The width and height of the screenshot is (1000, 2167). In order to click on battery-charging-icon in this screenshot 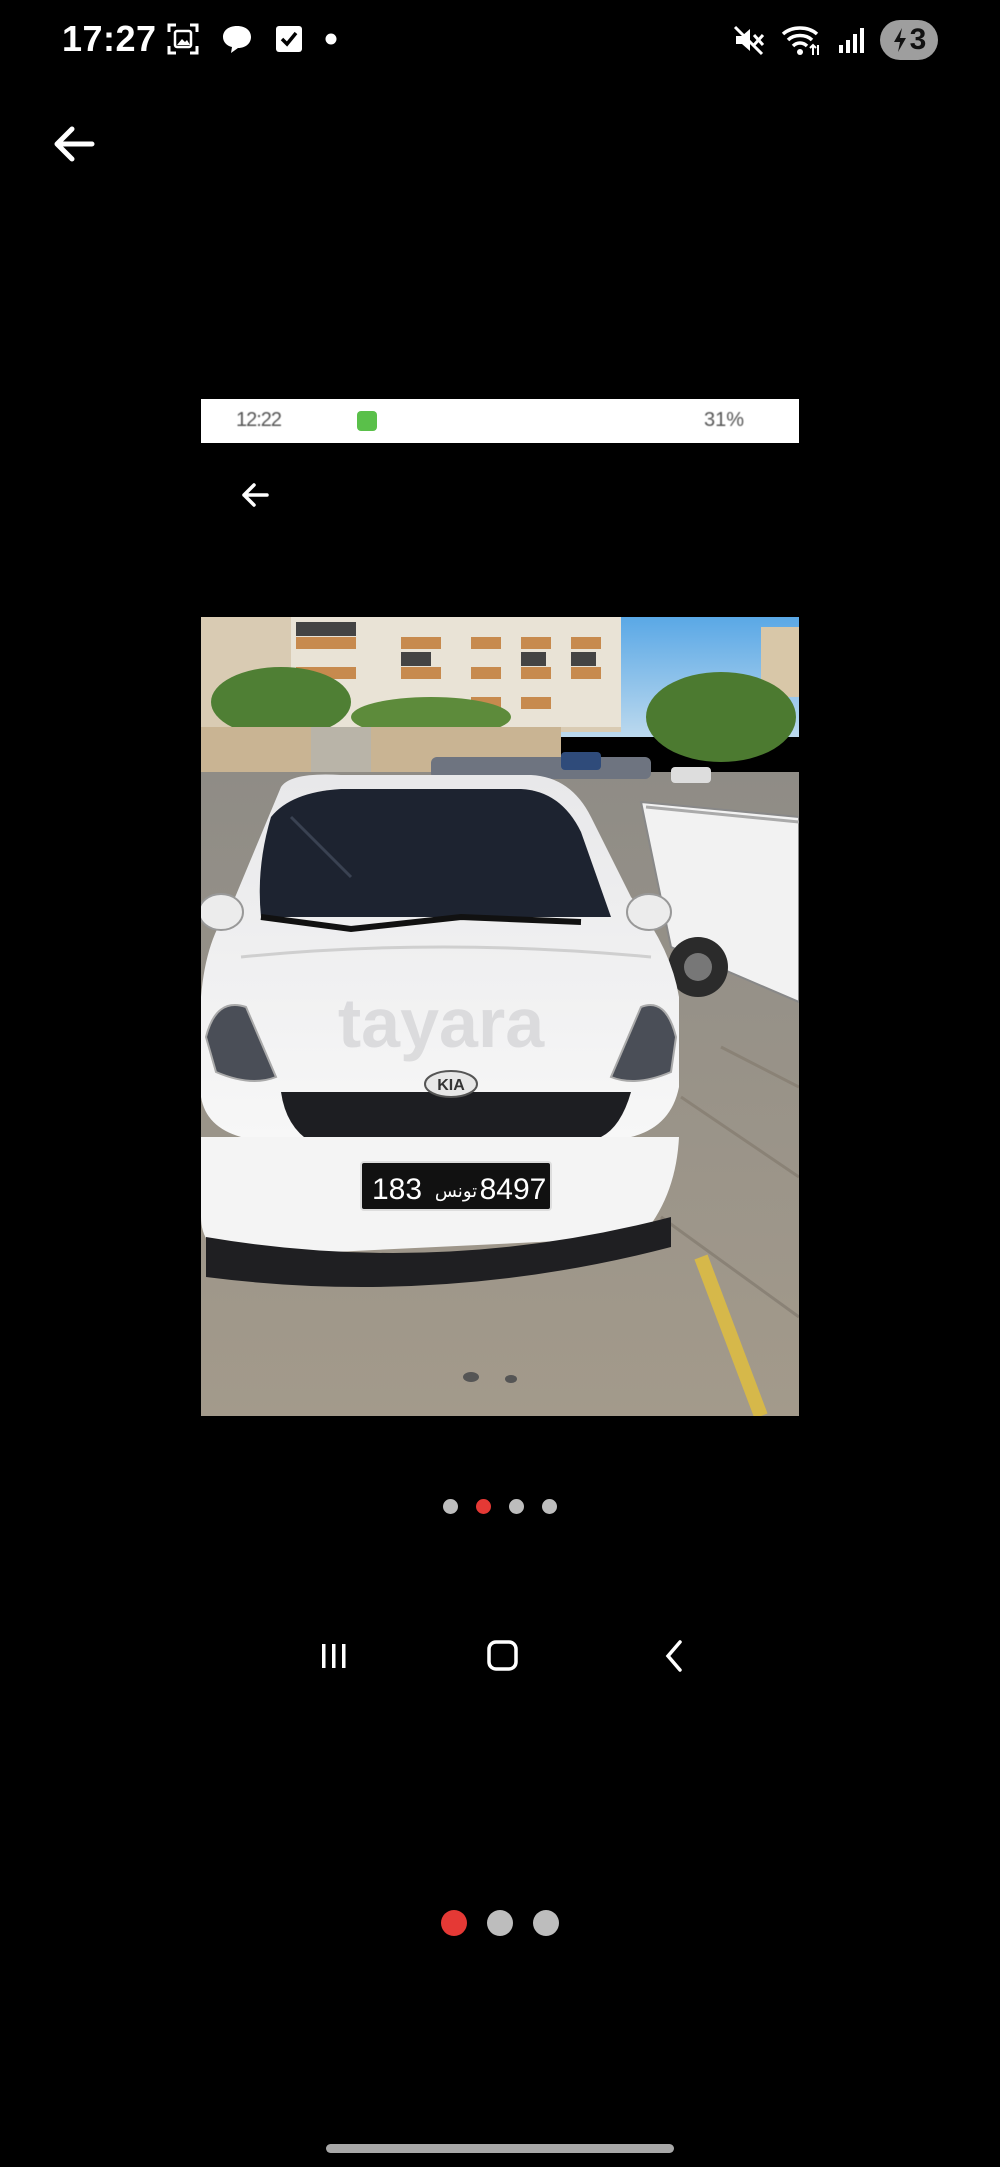, I will do `click(899, 40)`.